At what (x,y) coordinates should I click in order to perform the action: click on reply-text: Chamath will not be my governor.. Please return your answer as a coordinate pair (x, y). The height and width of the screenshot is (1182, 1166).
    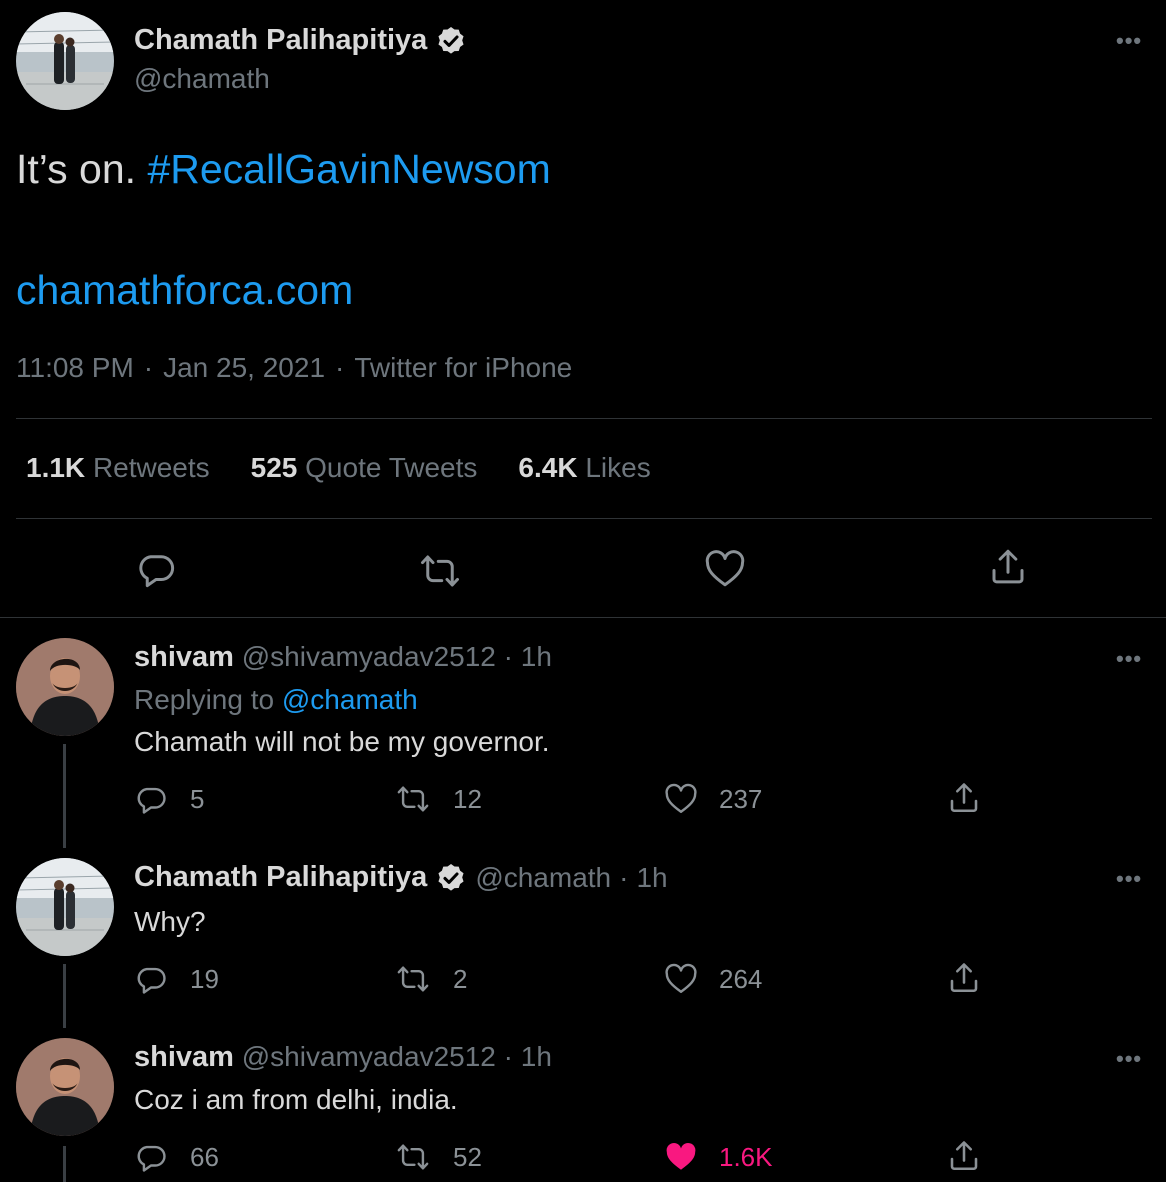
    Looking at the image, I should click on (342, 741).